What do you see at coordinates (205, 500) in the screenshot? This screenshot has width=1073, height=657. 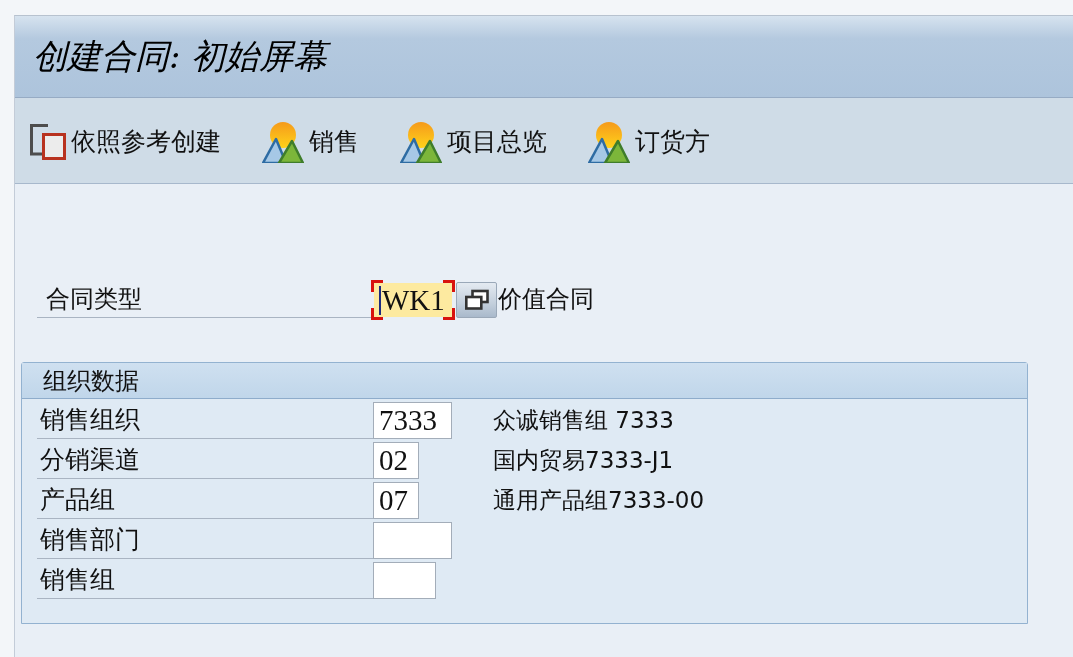 I see `field-label: 产品组` at bounding box center [205, 500].